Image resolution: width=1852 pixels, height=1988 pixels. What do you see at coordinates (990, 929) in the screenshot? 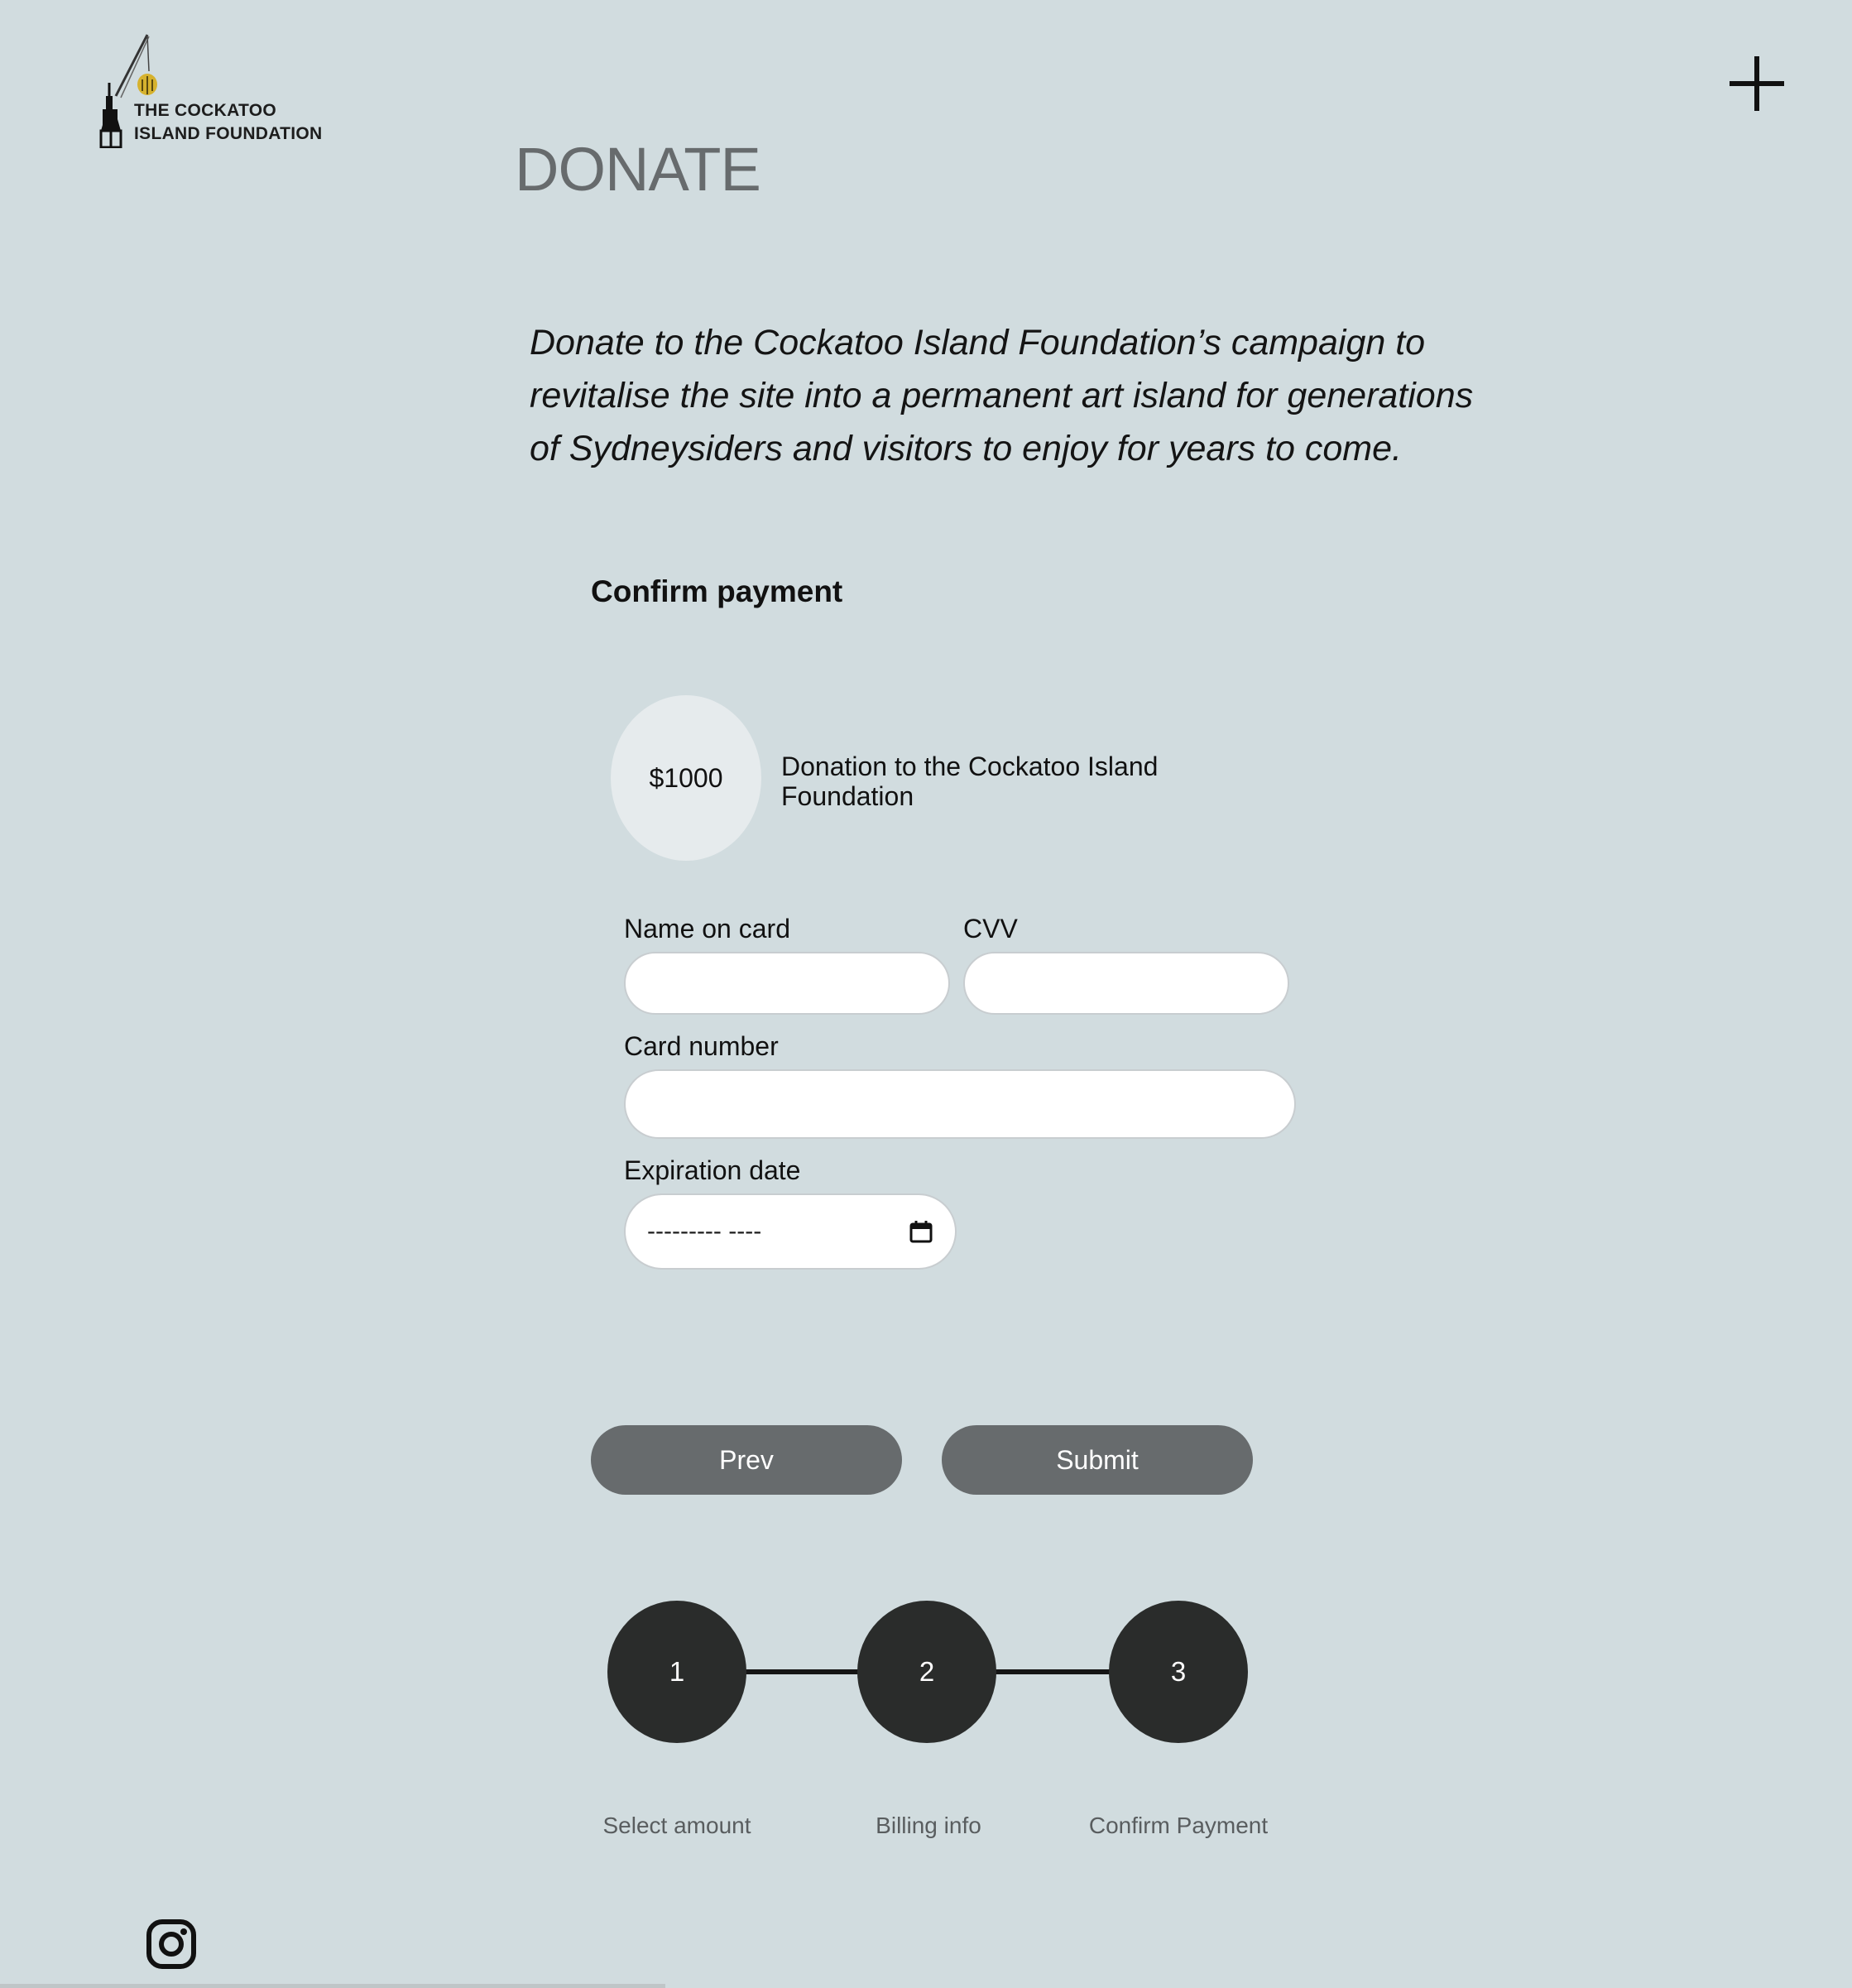
I see `cvv-label: CVV` at bounding box center [990, 929].